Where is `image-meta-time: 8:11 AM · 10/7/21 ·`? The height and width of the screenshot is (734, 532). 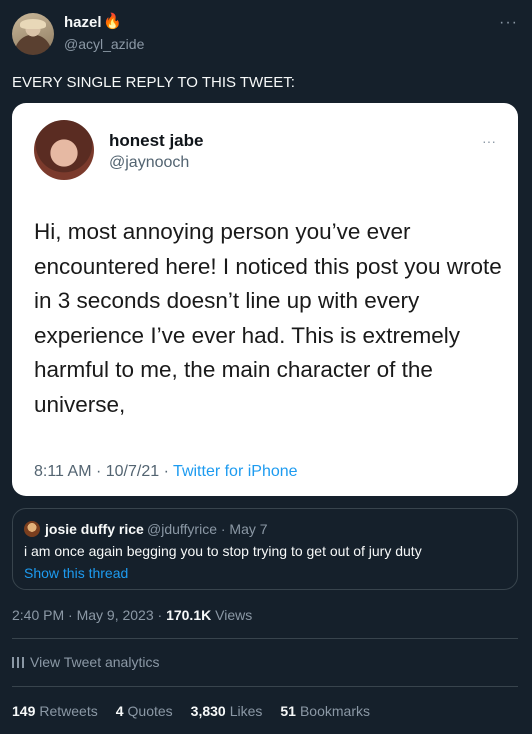
image-meta-time: 8:11 AM · 10/7/21 · is located at coordinates (104, 471).